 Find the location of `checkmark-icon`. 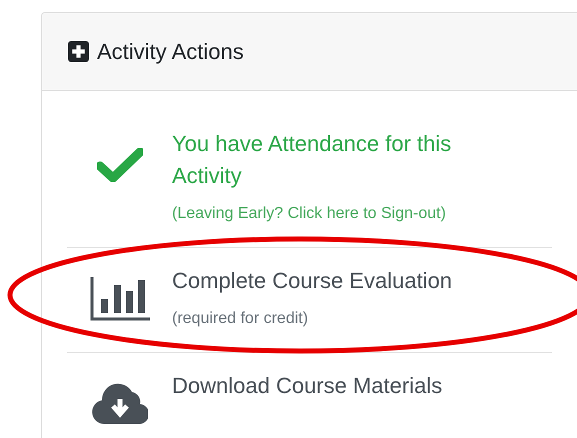

checkmark-icon is located at coordinates (119, 165).